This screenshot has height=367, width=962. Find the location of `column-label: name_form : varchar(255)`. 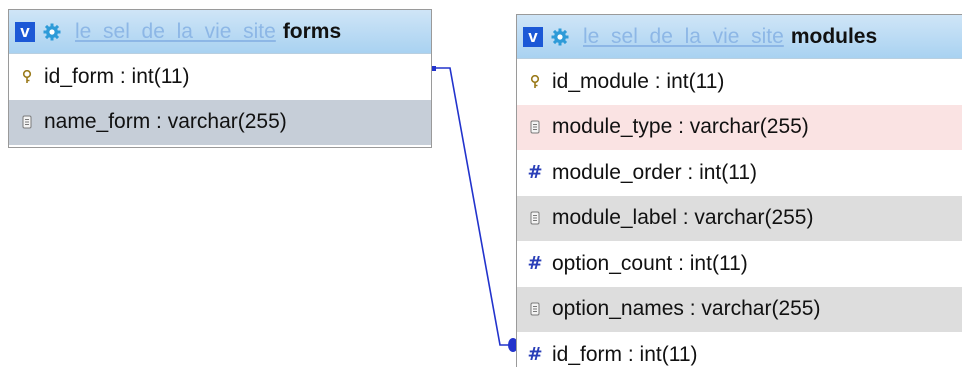

column-label: name_form : varchar(255) is located at coordinates (165, 122).